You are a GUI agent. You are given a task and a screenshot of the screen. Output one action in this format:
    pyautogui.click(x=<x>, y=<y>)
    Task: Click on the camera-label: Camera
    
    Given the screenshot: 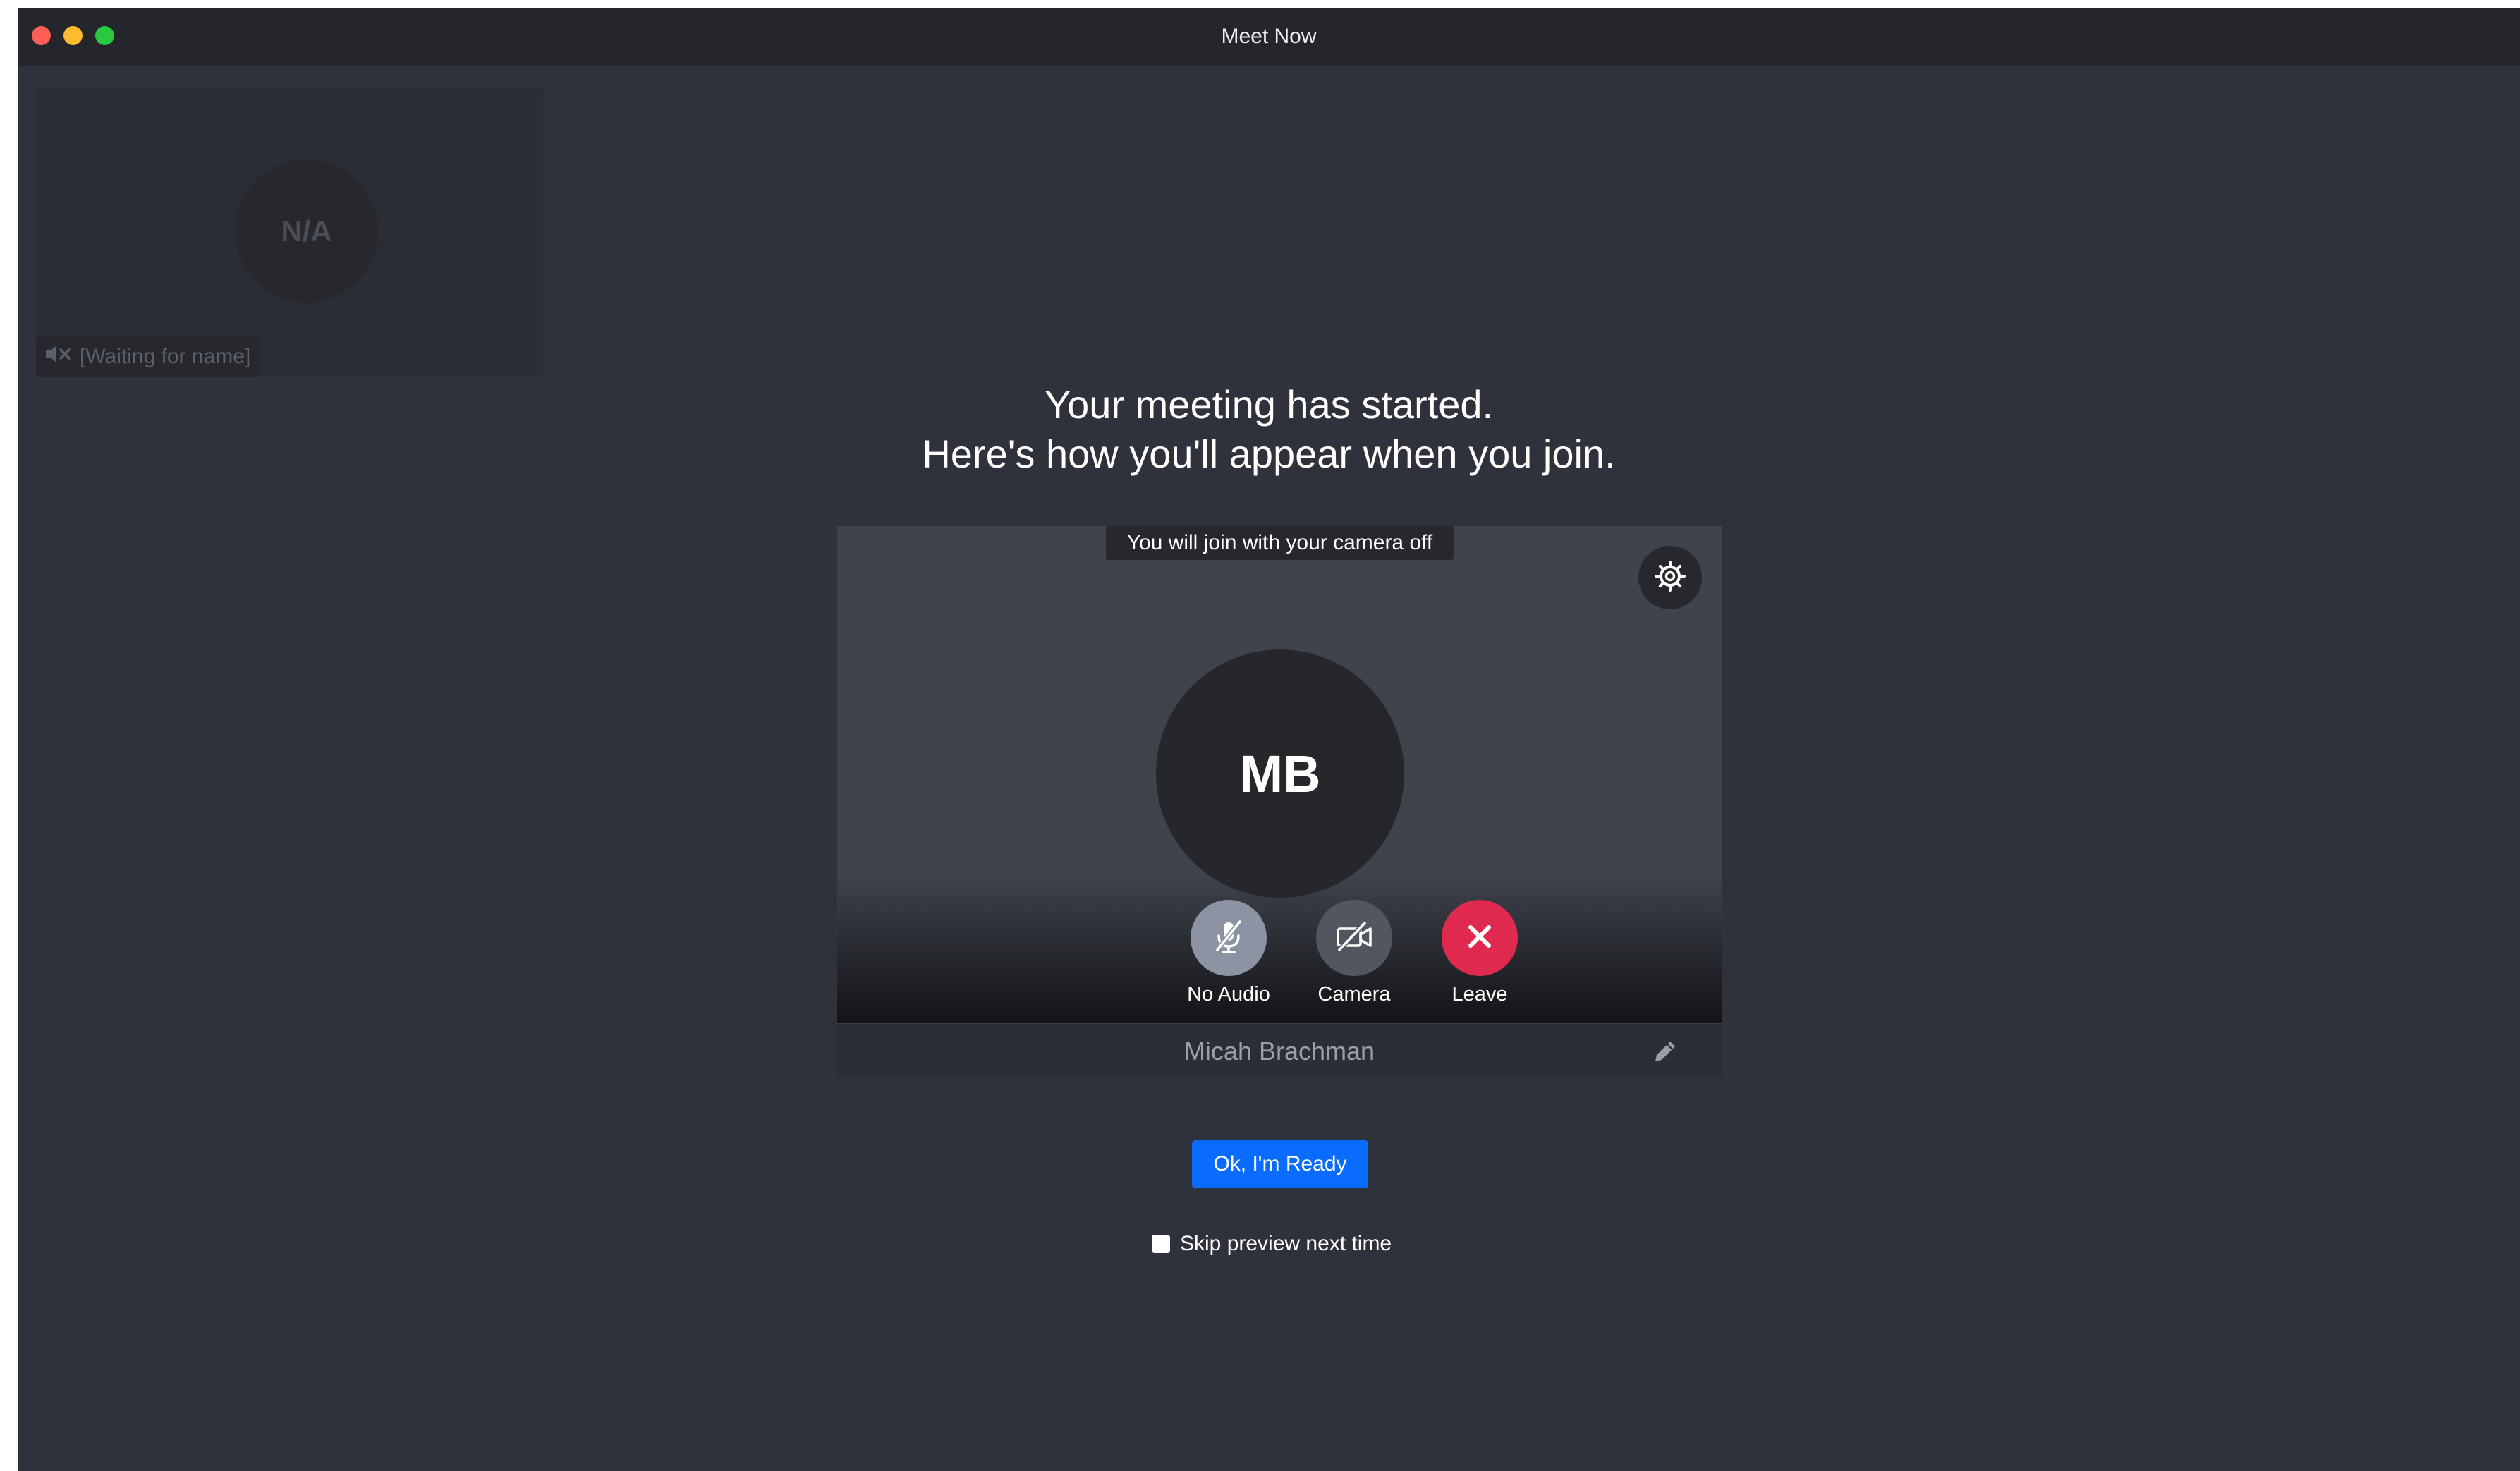 What is the action you would take?
    pyautogui.click(x=1354, y=994)
    